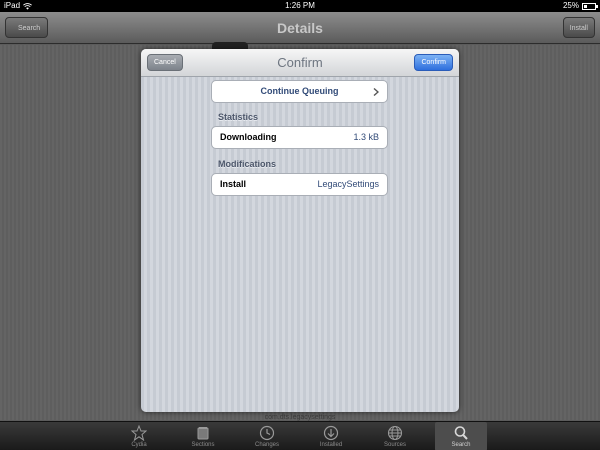  I want to click on confirm-button: Confirm, so click(433, 62).